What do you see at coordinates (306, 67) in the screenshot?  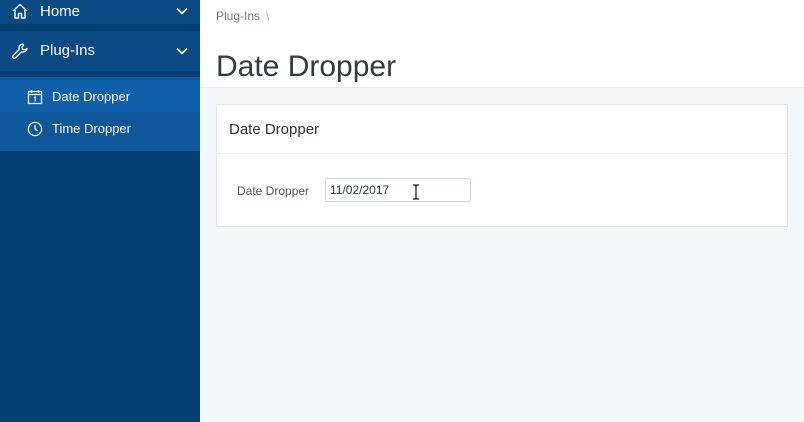 I see `page-title: Date Dropper` at bounding box center [306, 67].